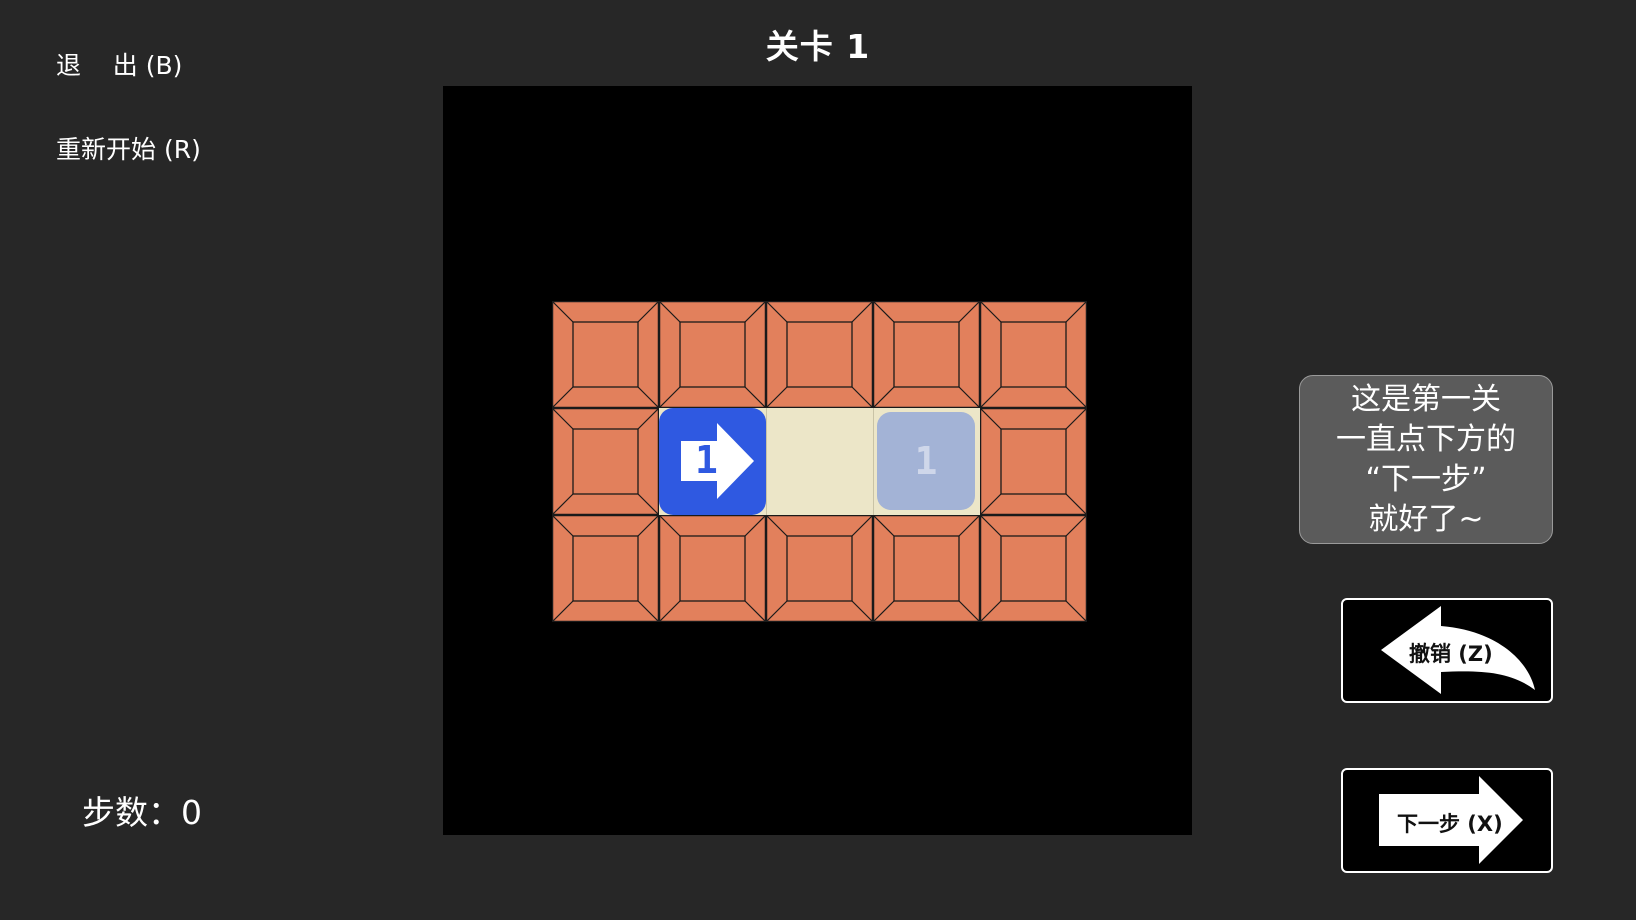 The image size is (1636, 920). I want to click on hint-line: “下一步”, so click(1426, 479).